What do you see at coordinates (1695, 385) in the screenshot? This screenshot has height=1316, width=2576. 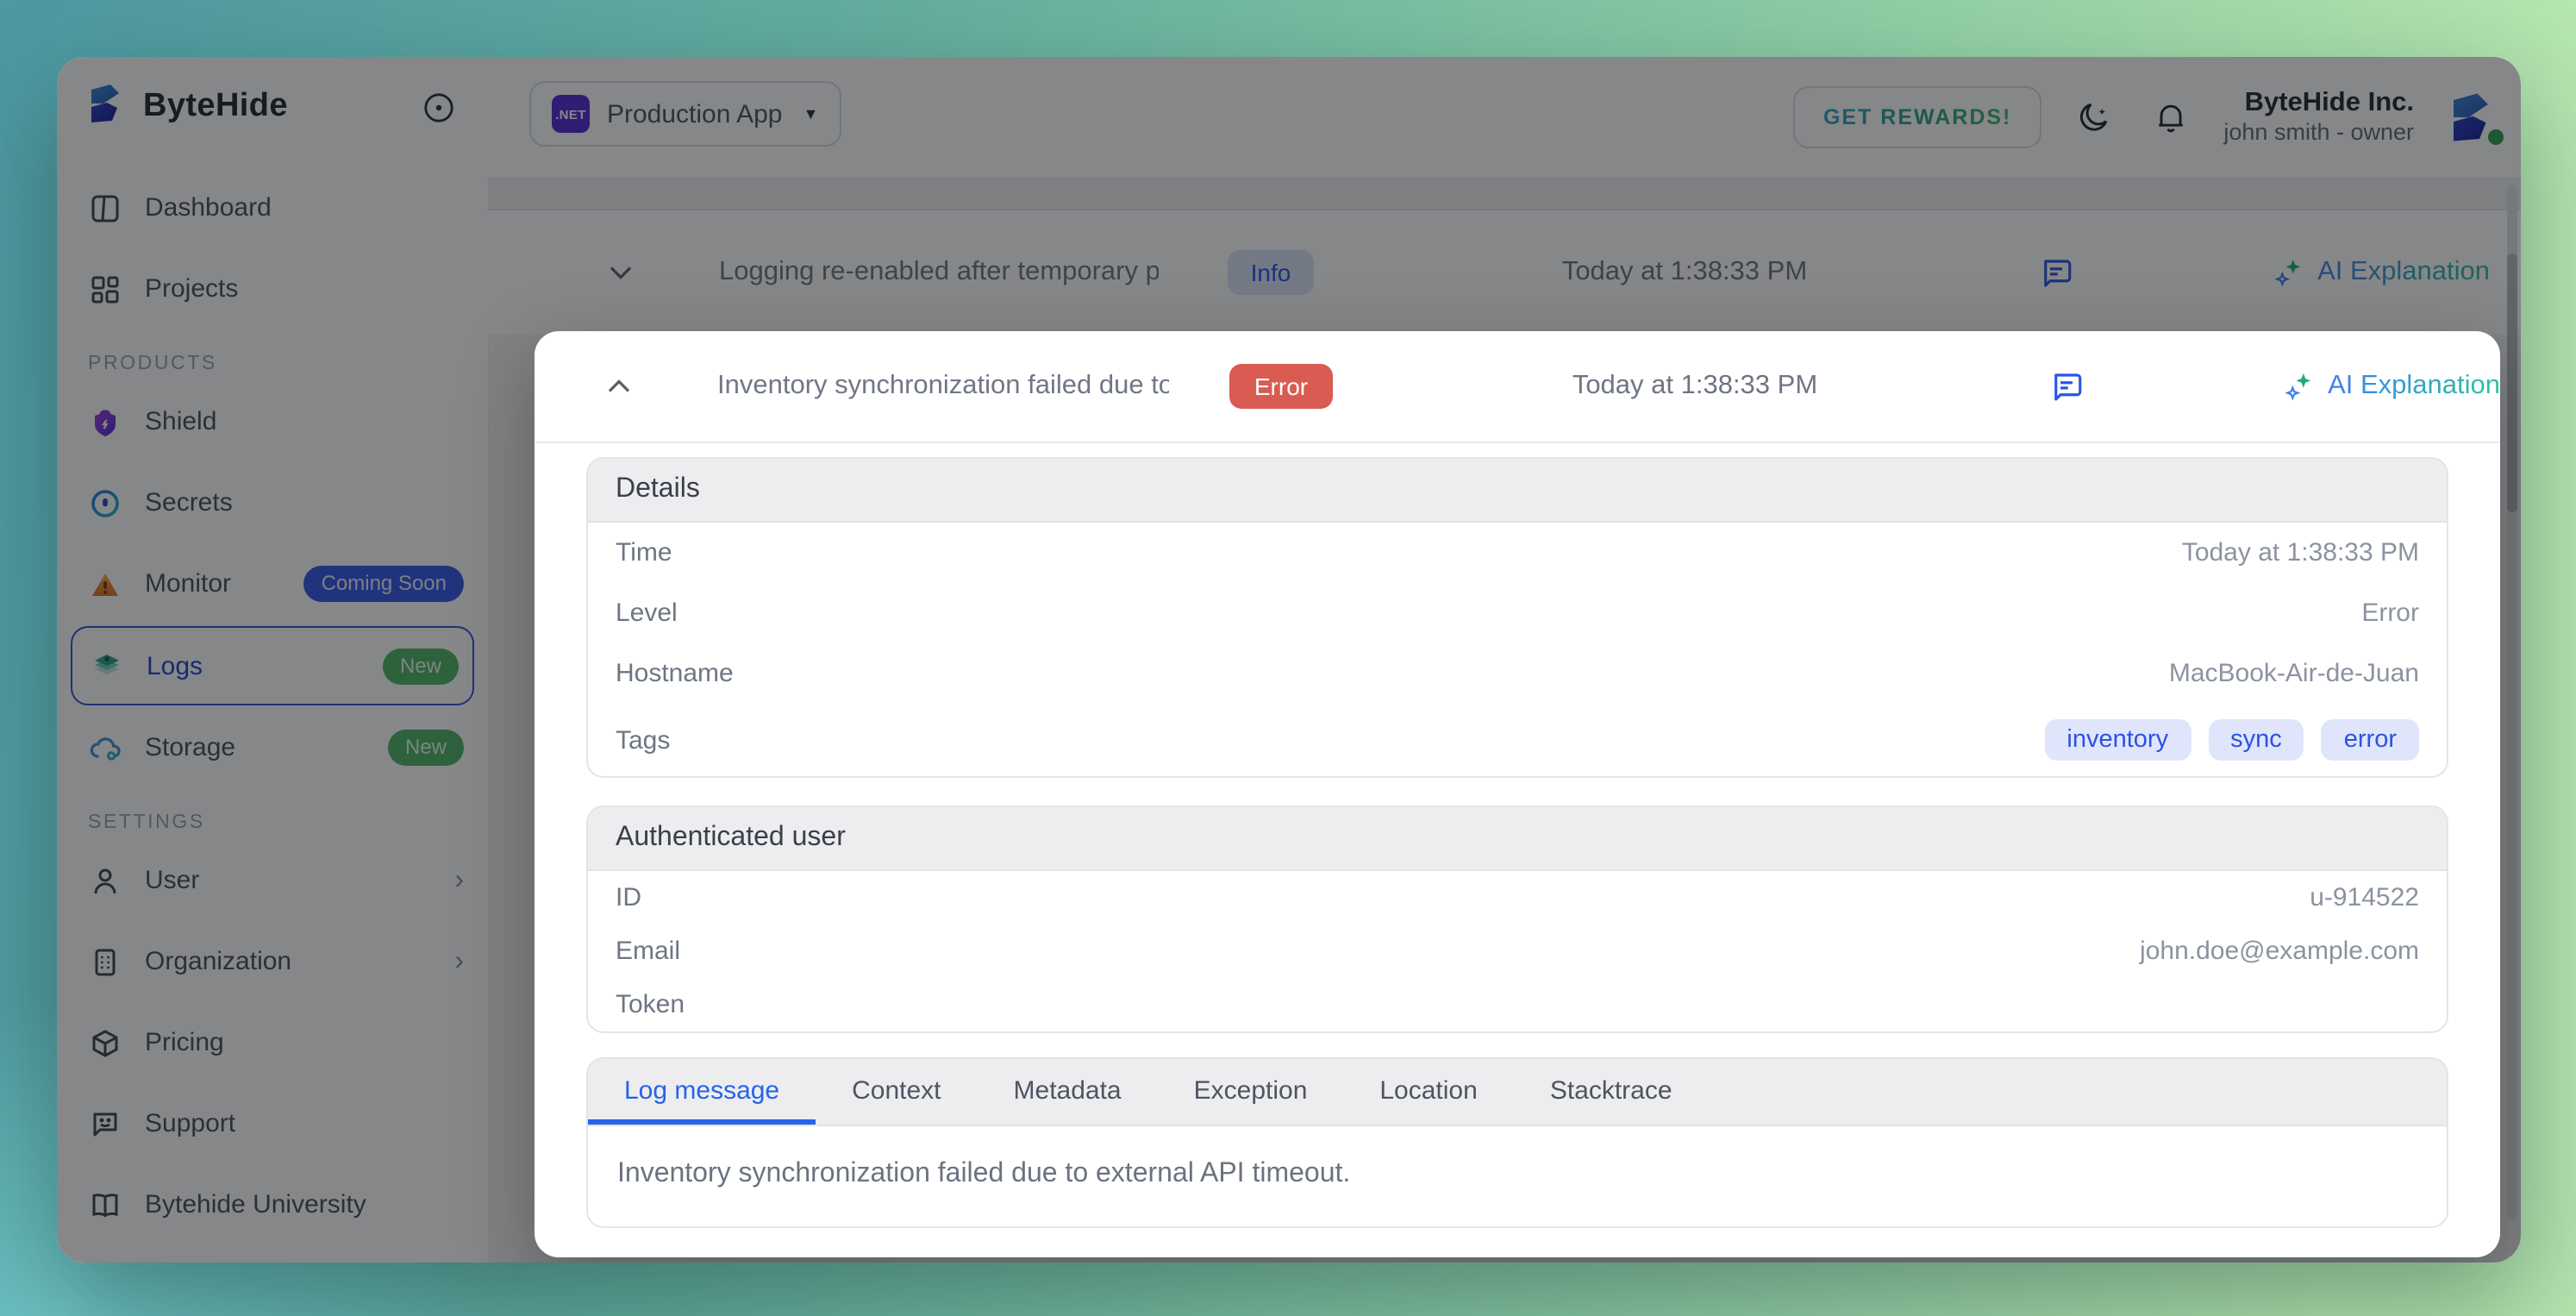 I see `log-timestamp: Today at 1:38:33 PM` at bounding box center [1695, 385].